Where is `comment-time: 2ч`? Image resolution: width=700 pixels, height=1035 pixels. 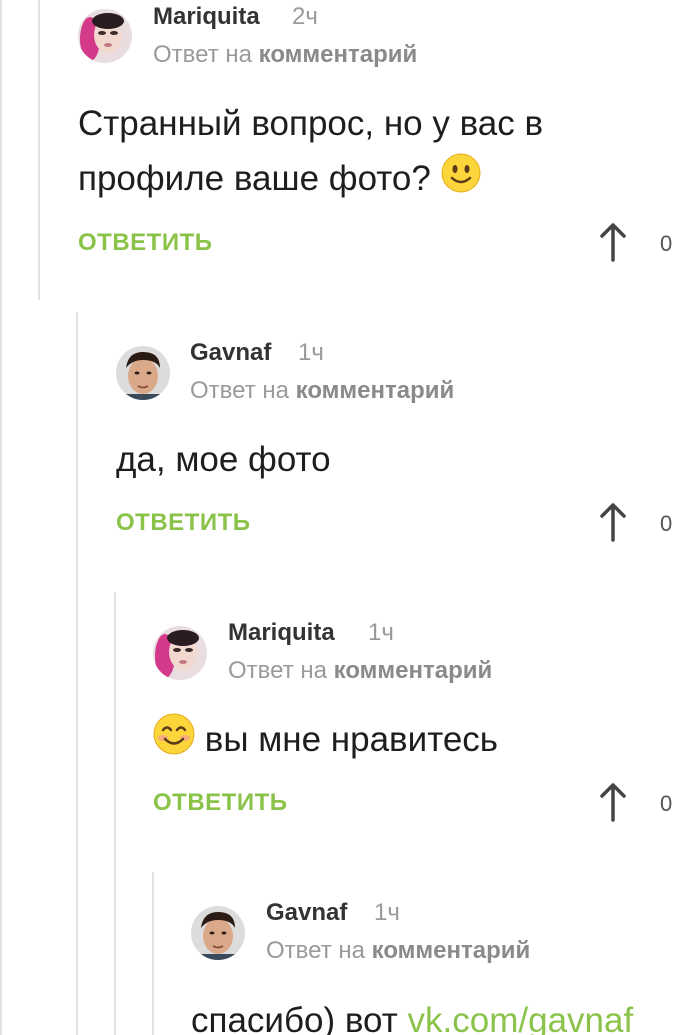 comment-time: 2ч is located at coordinates (305, 16).